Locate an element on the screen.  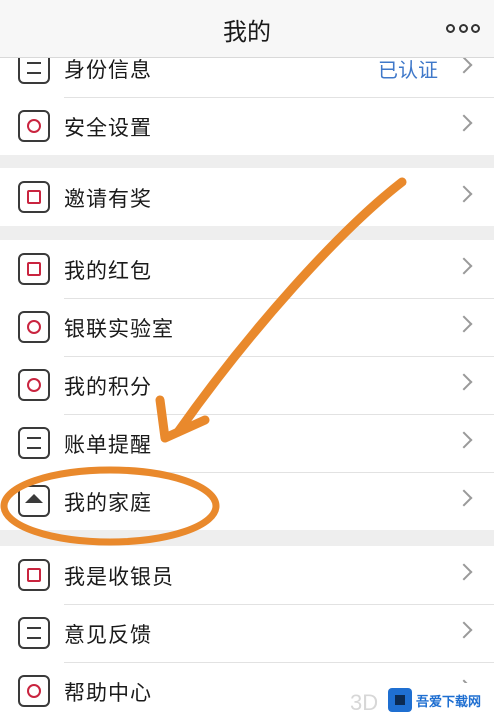
shield-icon is located at coordinates (34, 126).